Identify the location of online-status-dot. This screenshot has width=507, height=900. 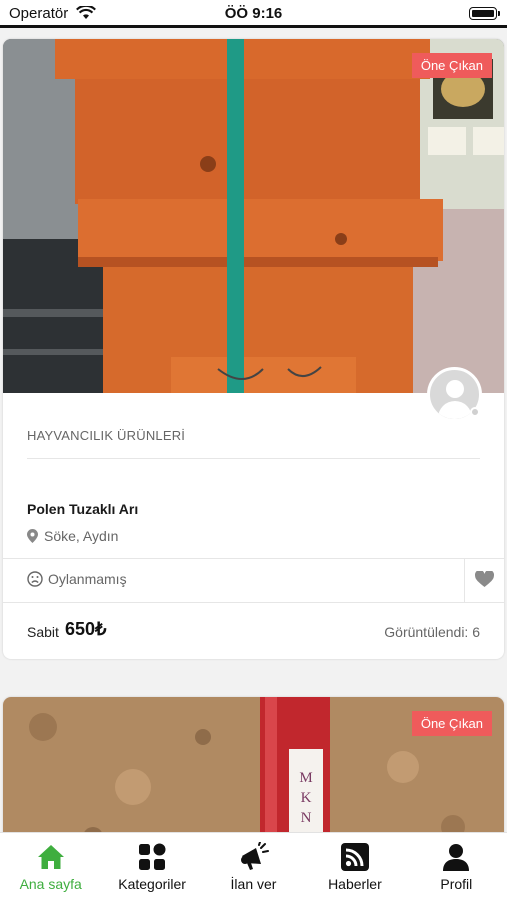
(475, 412).